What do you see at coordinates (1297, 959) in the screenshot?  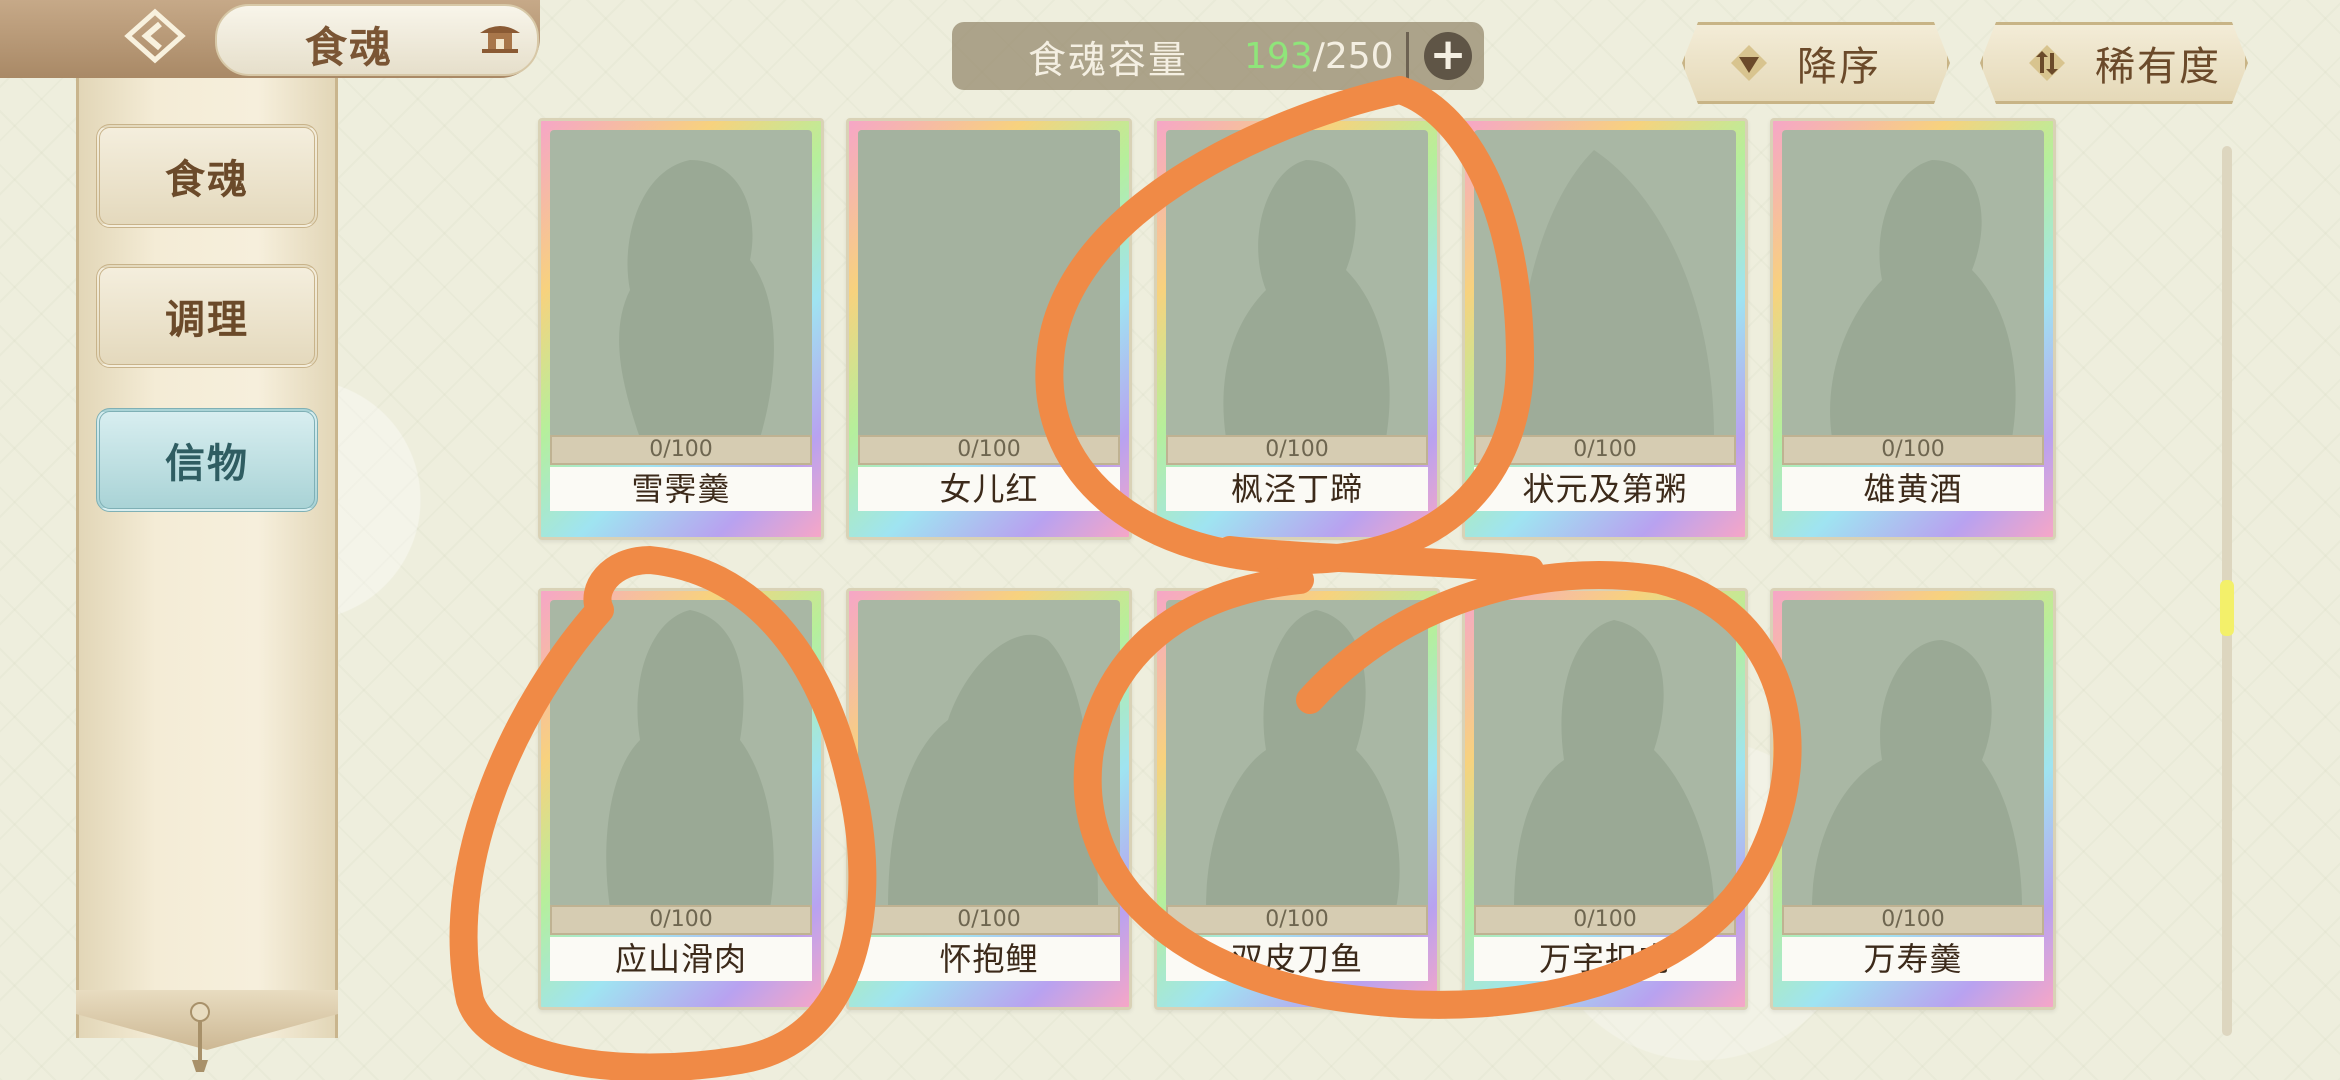 I see `card-name: 双皮刀鱼` at bounding box center [1297, 959].